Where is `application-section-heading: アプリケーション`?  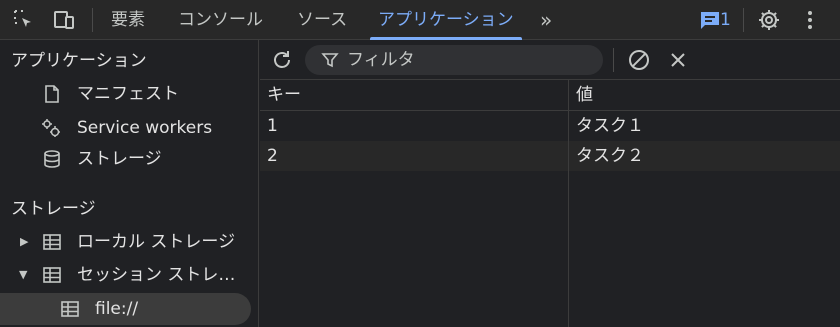
application-section-heading: アプリケーション is located at coordinates (79, 61).